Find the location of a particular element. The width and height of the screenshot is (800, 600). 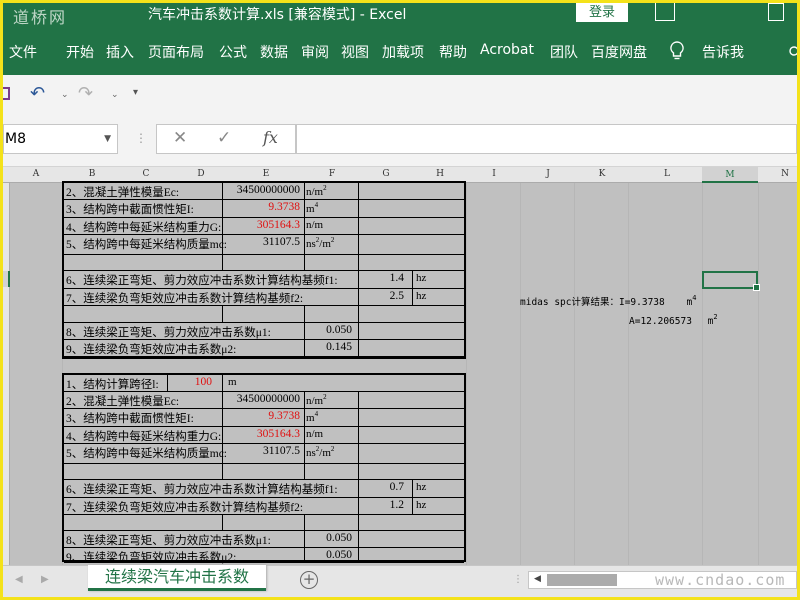

col-header-l: L is located at coordinates (667, 174).